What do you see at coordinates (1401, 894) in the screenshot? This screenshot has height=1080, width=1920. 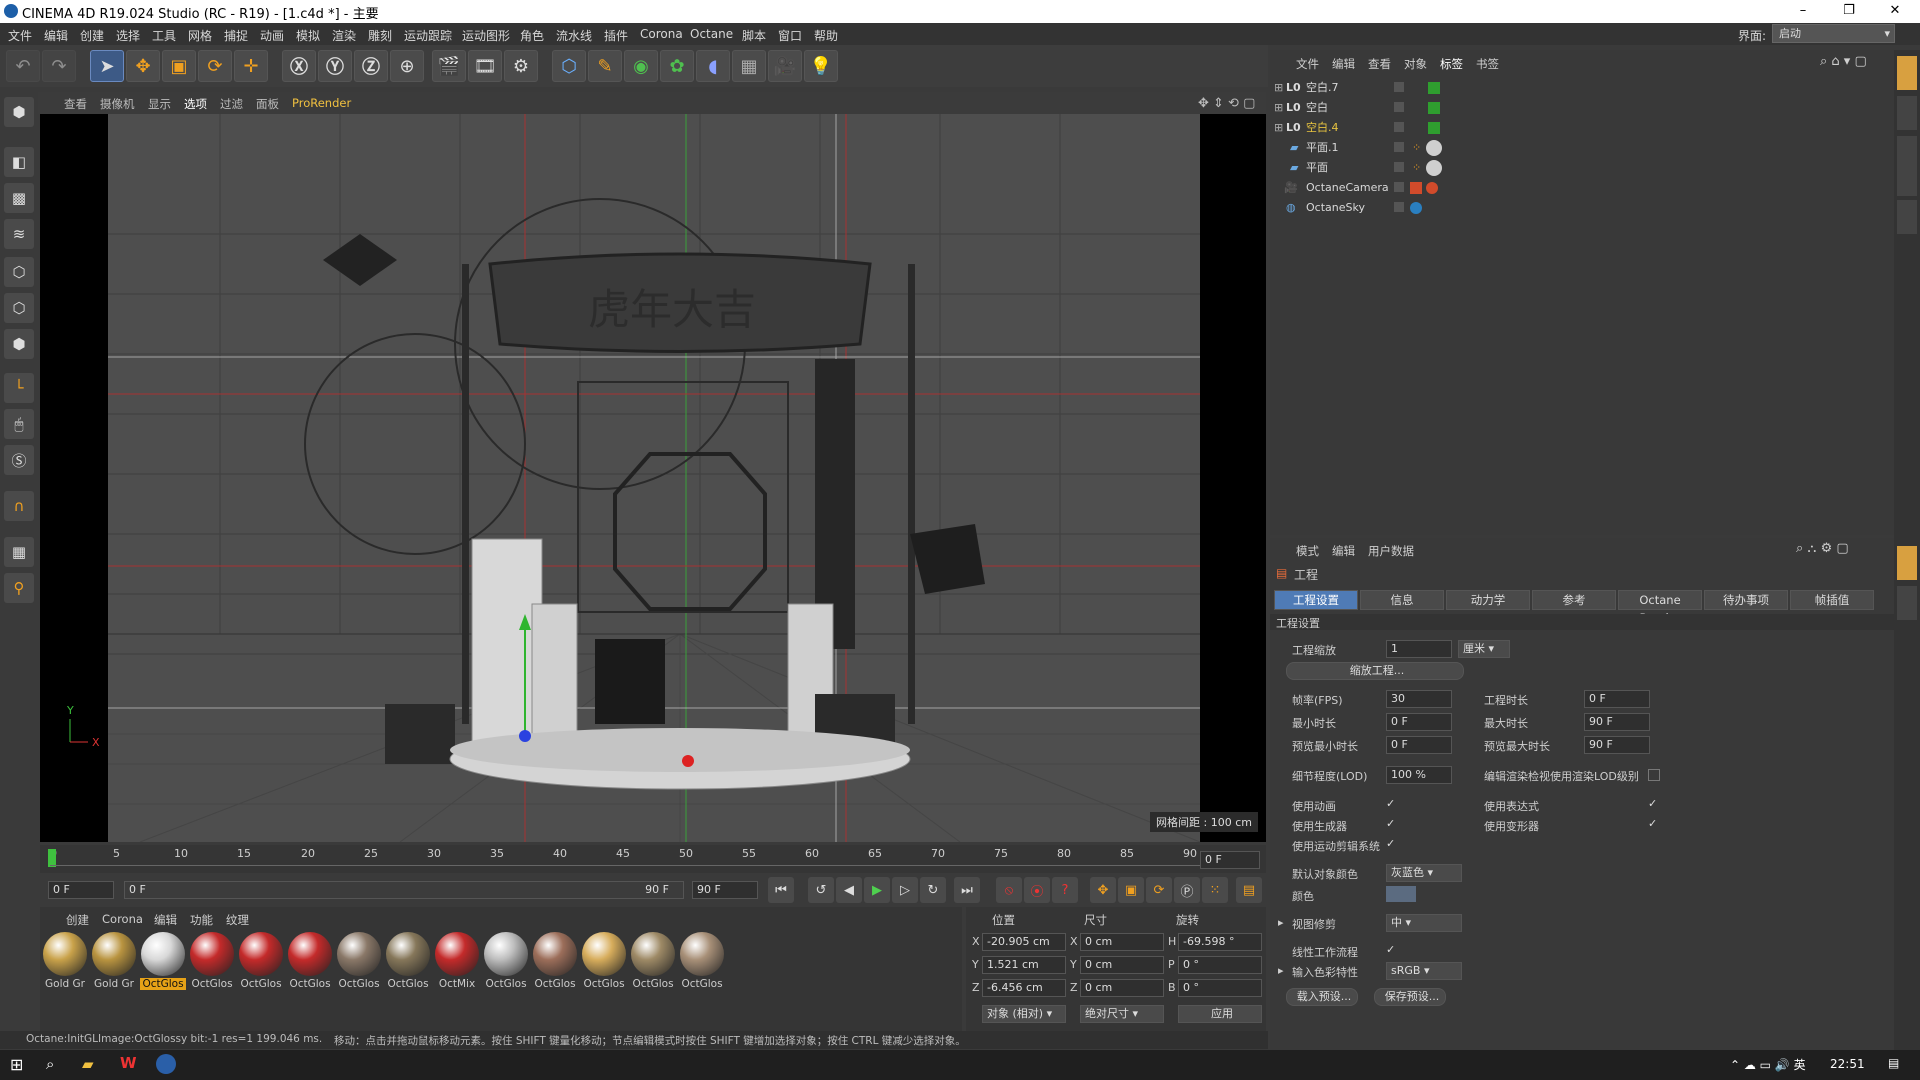 I see `color-swatch` at bounding box center [1401, 894].